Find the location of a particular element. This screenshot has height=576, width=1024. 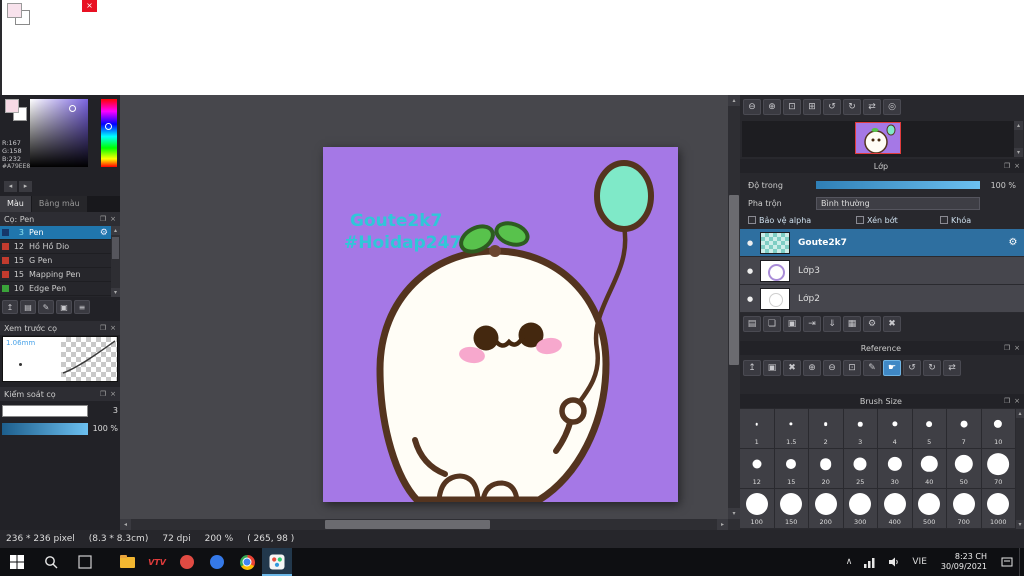

brush-size-option: 700 is located at coordinates (964, 509).